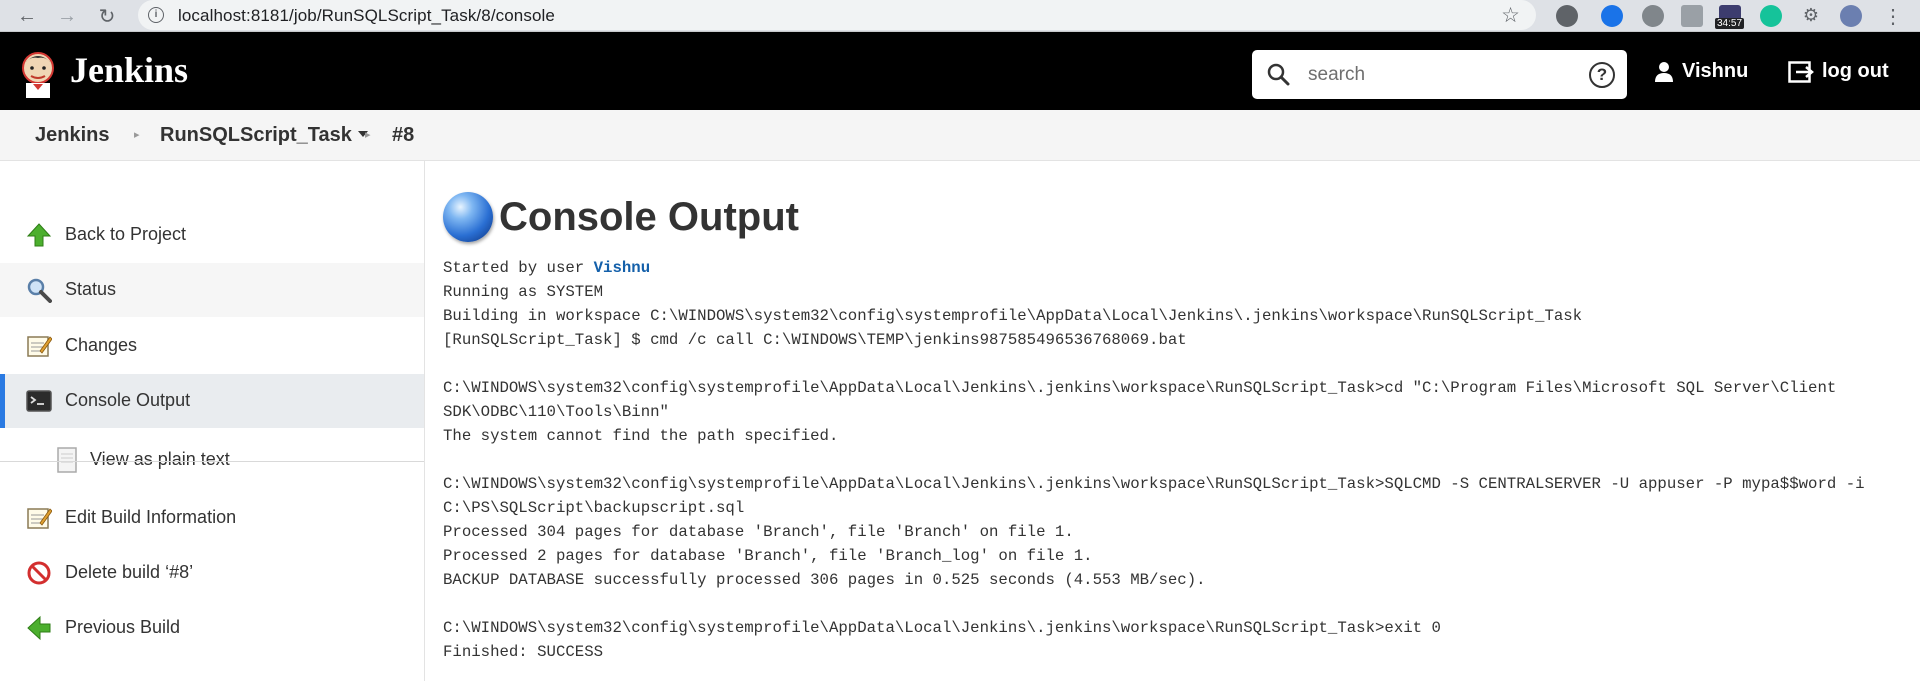 The width and height of the screenshot is (1920, 681). Describe the element at coordinates (122, 627) in the screenshot. I see `task-label: Previous Build` at that location.